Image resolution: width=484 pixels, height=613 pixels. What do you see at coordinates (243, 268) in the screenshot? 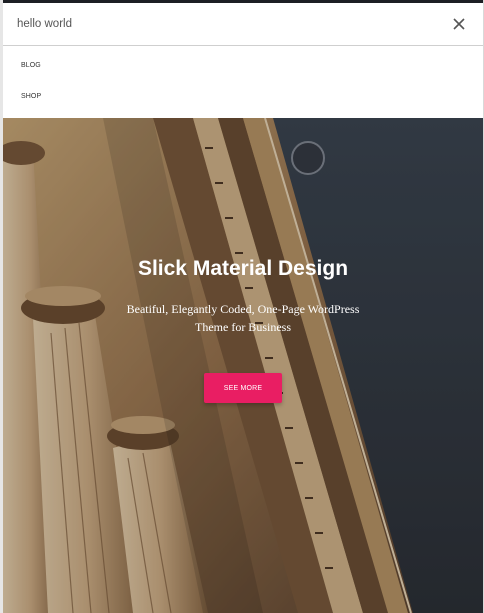
I see `hero-title: Slick Material Design` at bounding box center [243, 268].